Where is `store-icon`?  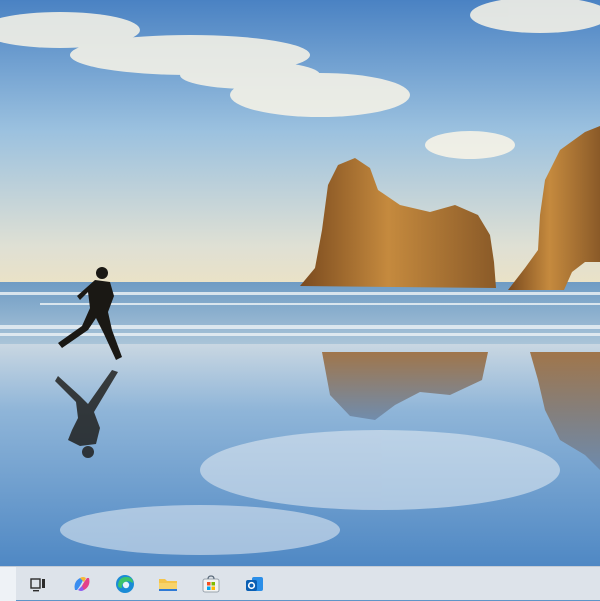
store-icon is located at coordinates (211, 584).